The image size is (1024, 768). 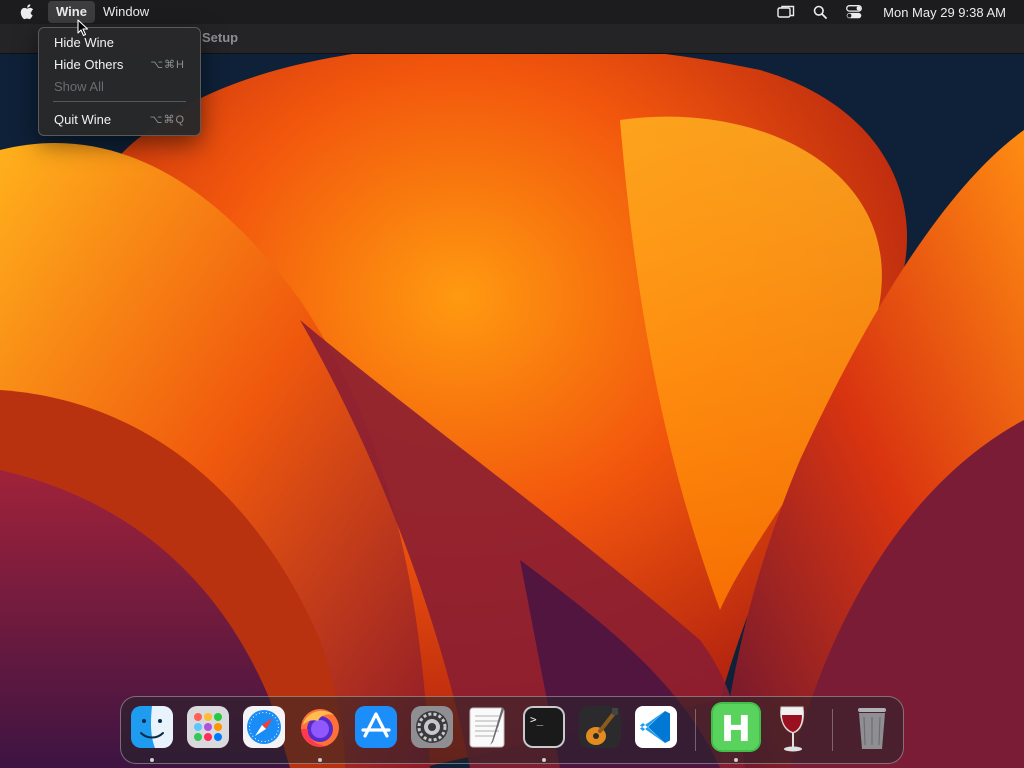 I want to click on status-area: Mon May 29 9:38 AM, so click(x=891, y=12).